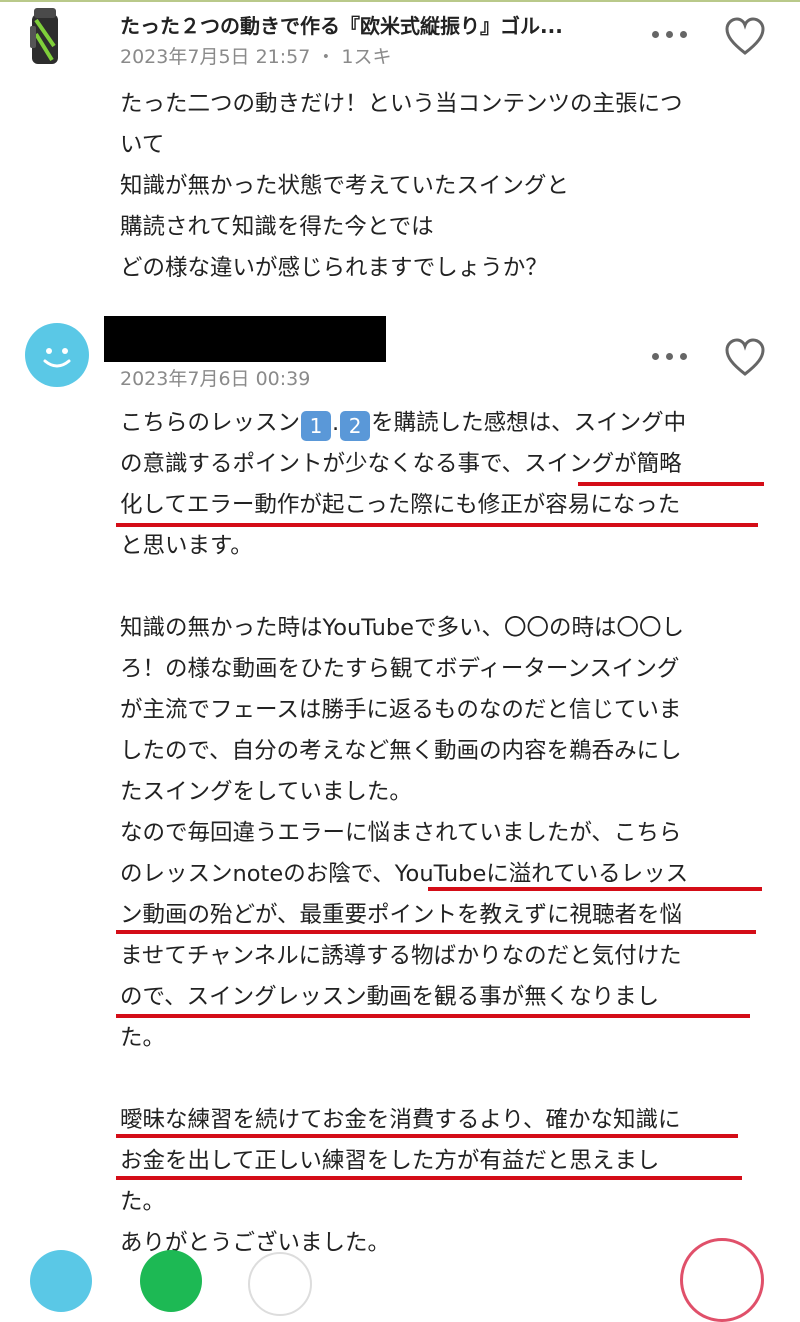 The image size is (800, 1322). Describe the element at coordinates (186, 546) in the screenshot. I see `comment-line: と思います。` at that location.